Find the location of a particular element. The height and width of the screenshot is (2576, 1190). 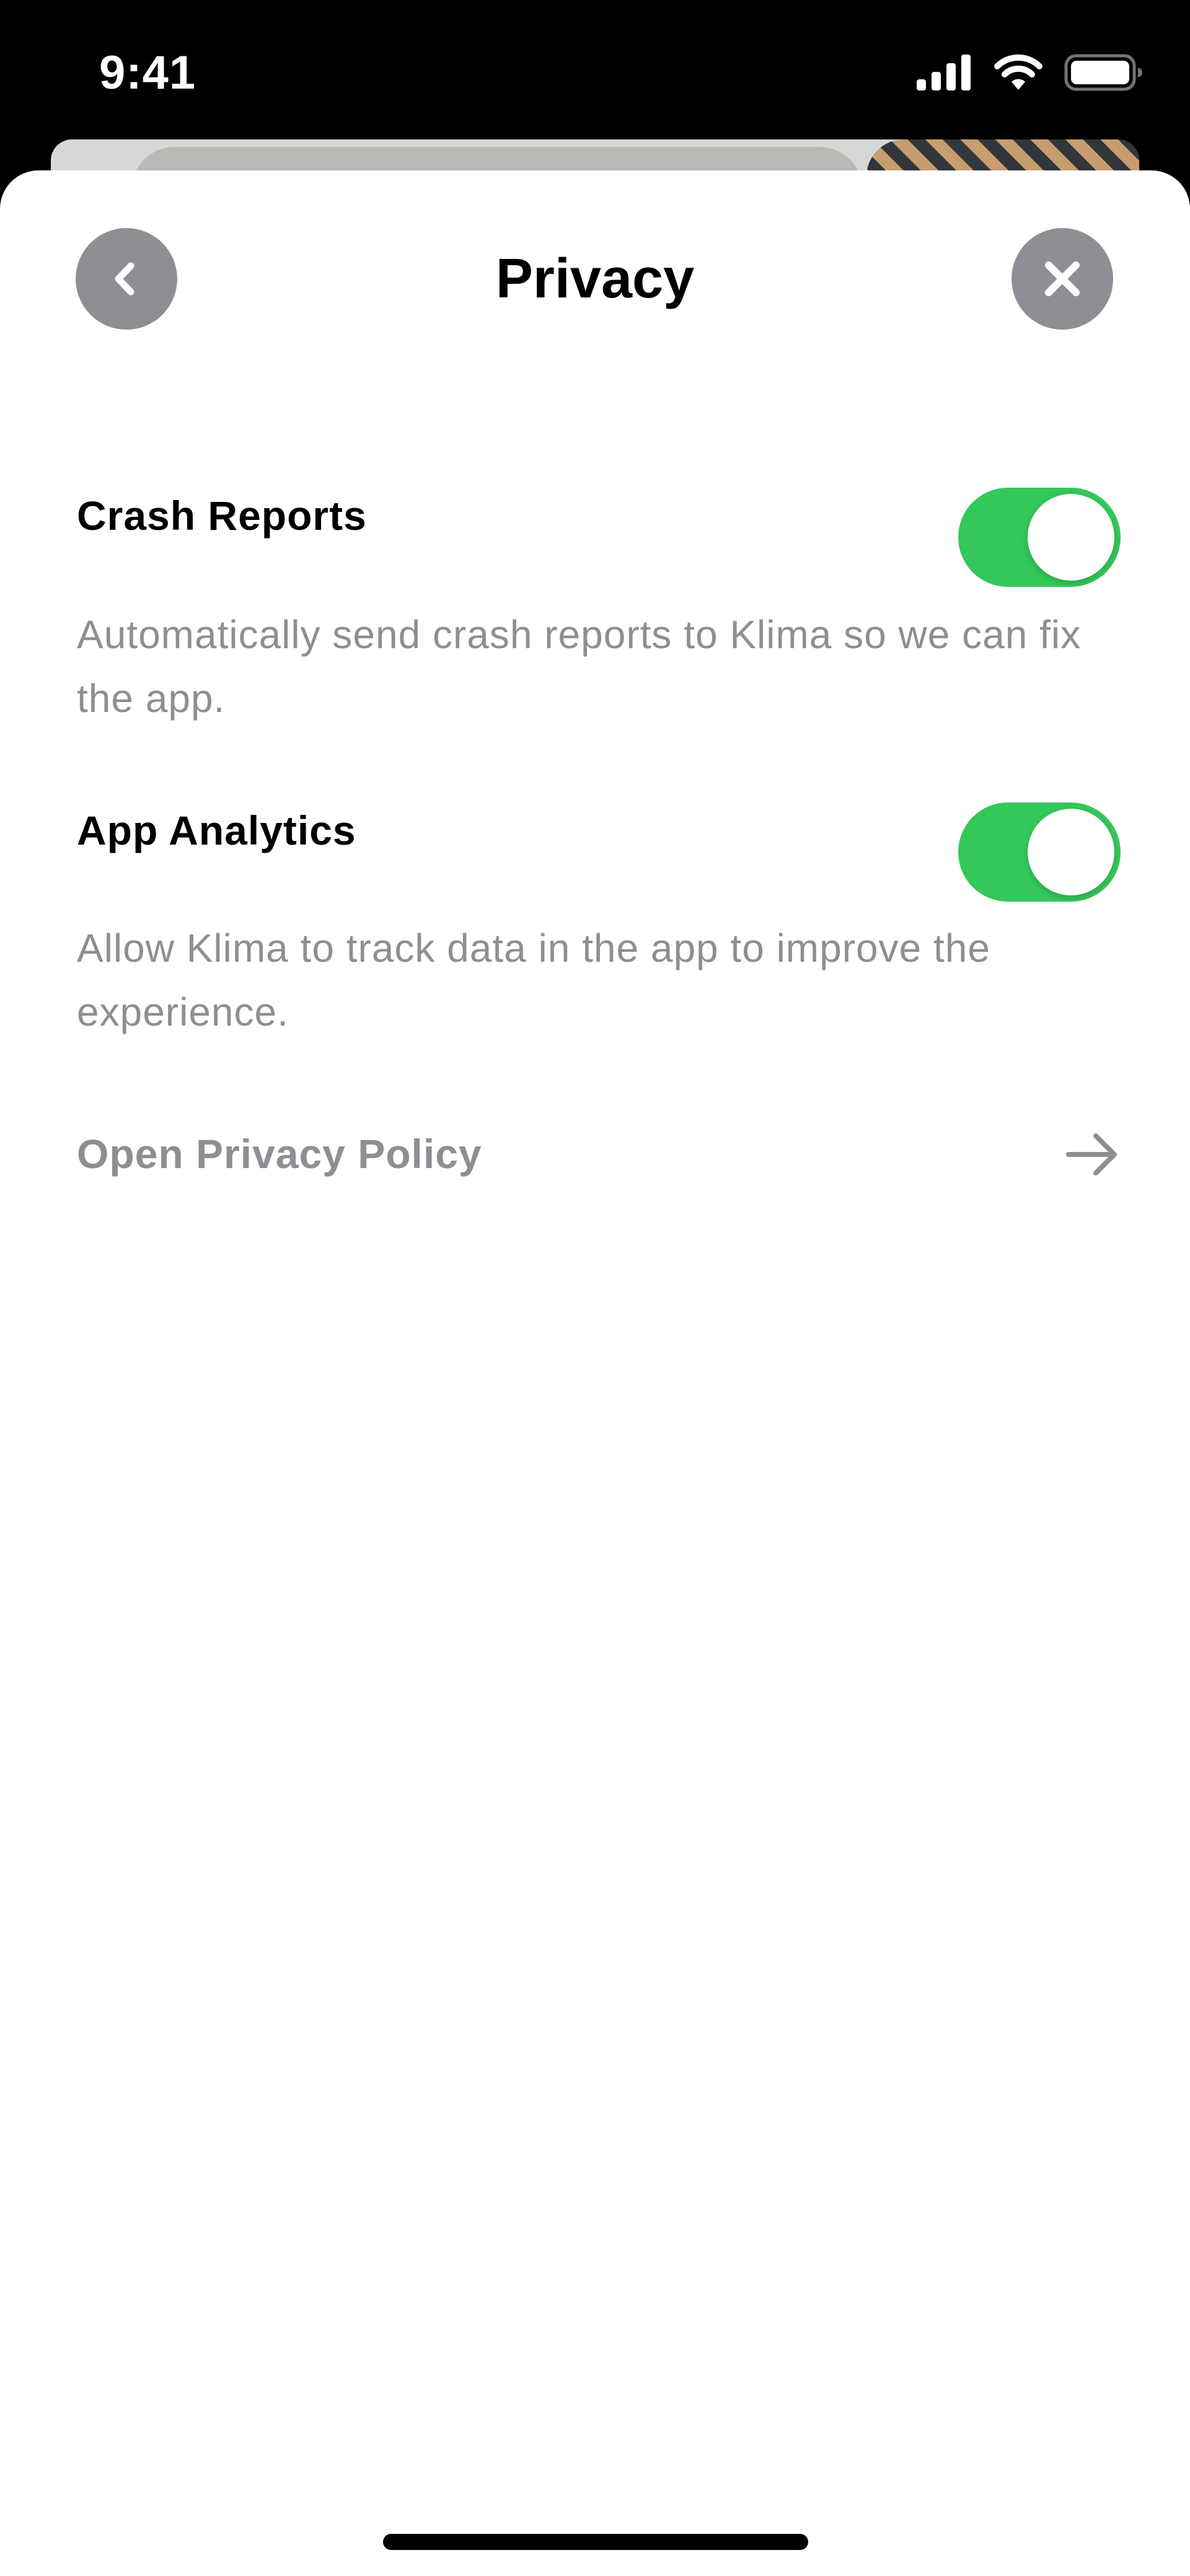

open-privacy-policy-link: Open Privacy Policy is located at coordinates (599, 1155).